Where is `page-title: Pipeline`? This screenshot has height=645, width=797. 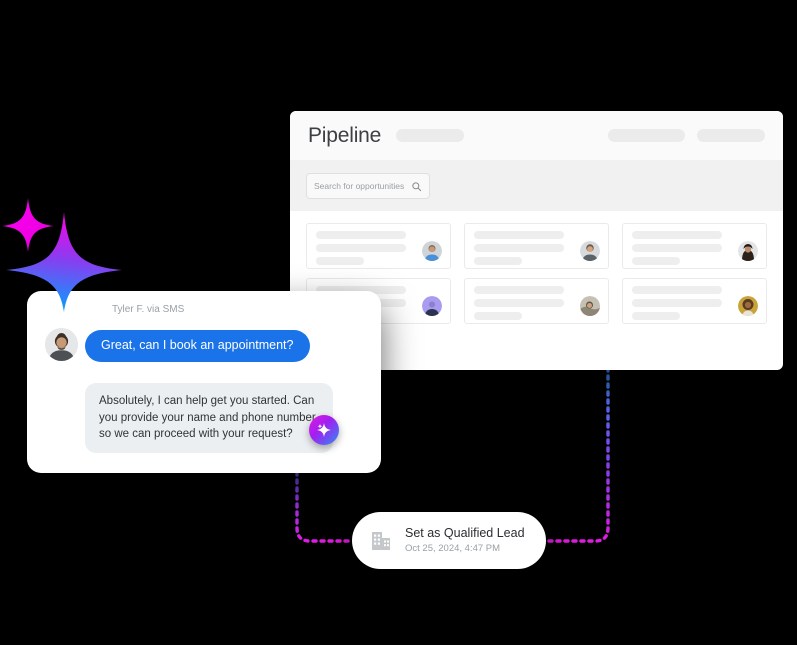 page-title: Pipeline is located at coordinates (345, 135).